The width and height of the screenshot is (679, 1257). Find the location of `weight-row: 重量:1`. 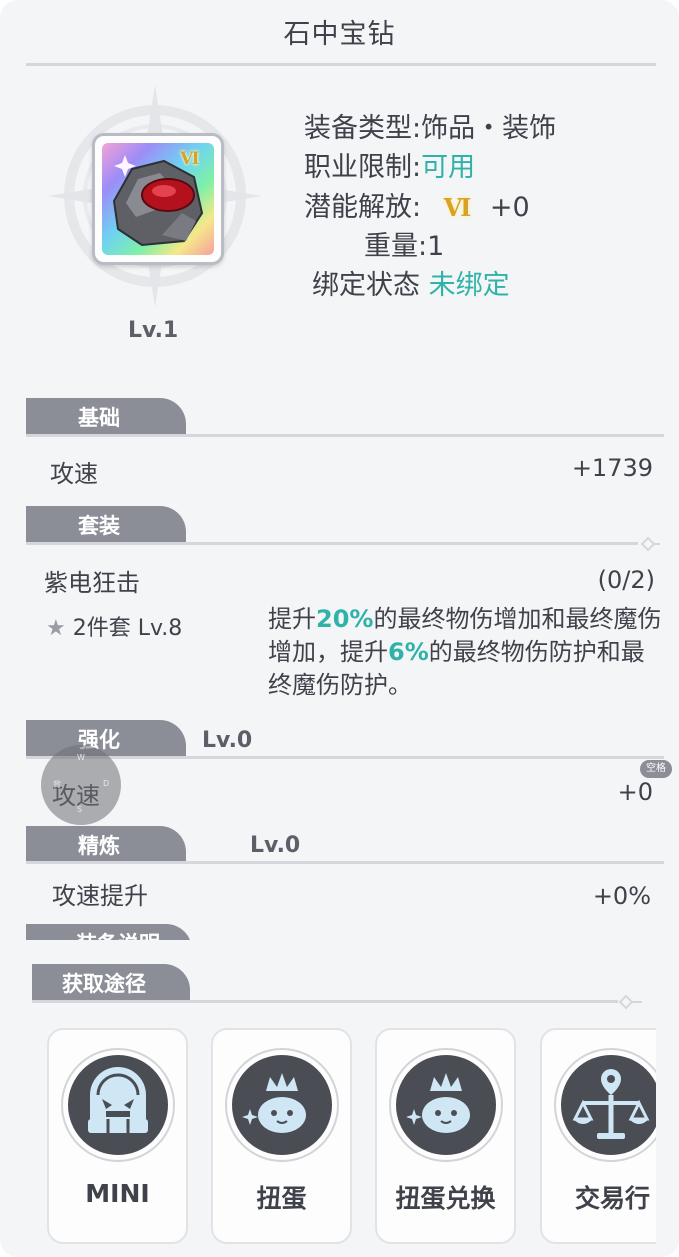

weight-row: 重量:1 is located at coordinates (404, 243).